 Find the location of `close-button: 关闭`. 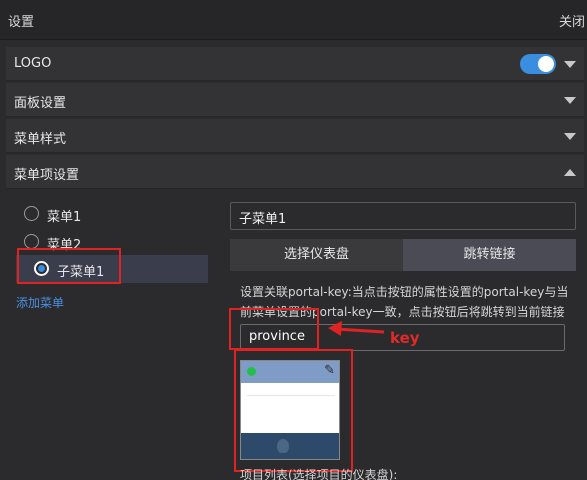

close-button: 关闭 is located at coordinates (572, 20).